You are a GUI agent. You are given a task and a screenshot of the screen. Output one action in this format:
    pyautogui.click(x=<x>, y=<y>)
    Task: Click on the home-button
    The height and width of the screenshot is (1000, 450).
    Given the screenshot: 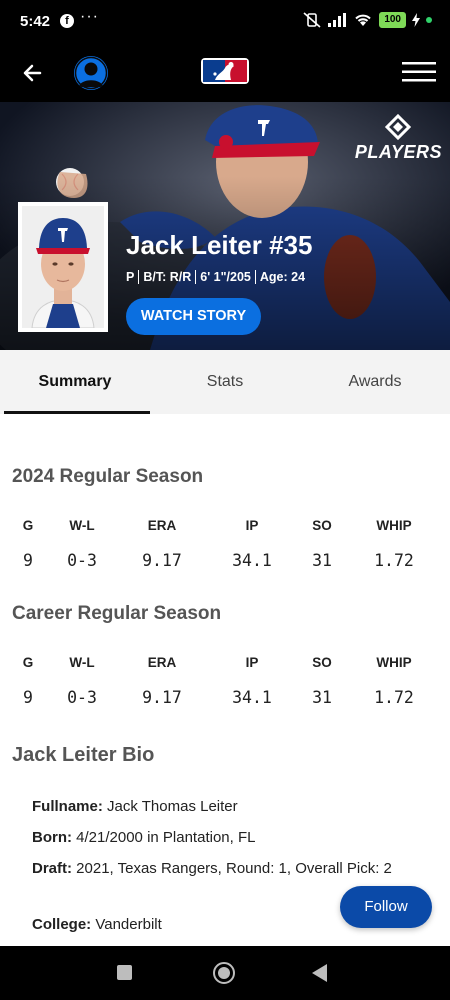 What is the action you would take?
    pyautogui.click(x=224, y=973)
    